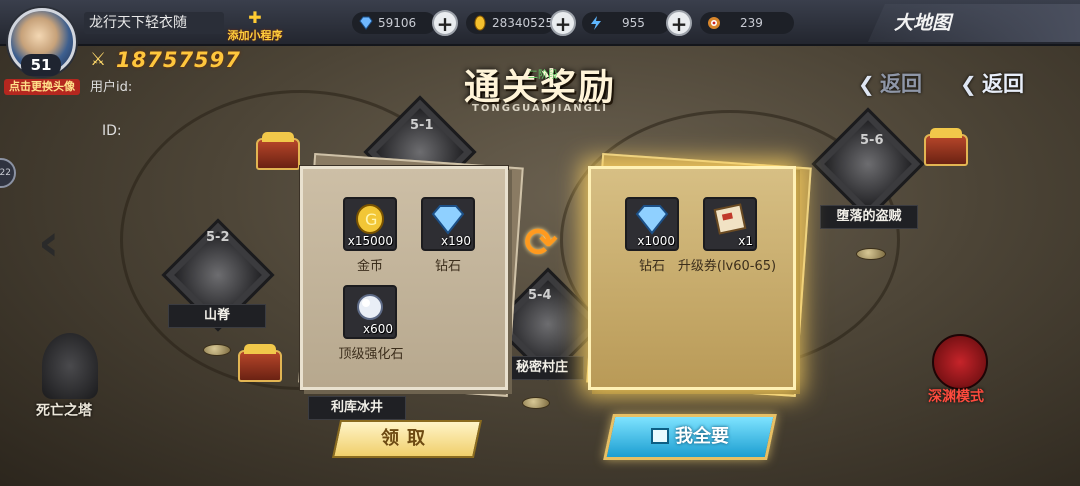  What do you see at coordinates (404, 278) in the screenshot?
I see `reward-panel-left: G x15000 金币 x190 钻石 x600 顶级强化石` at bounding box center [404, 278].